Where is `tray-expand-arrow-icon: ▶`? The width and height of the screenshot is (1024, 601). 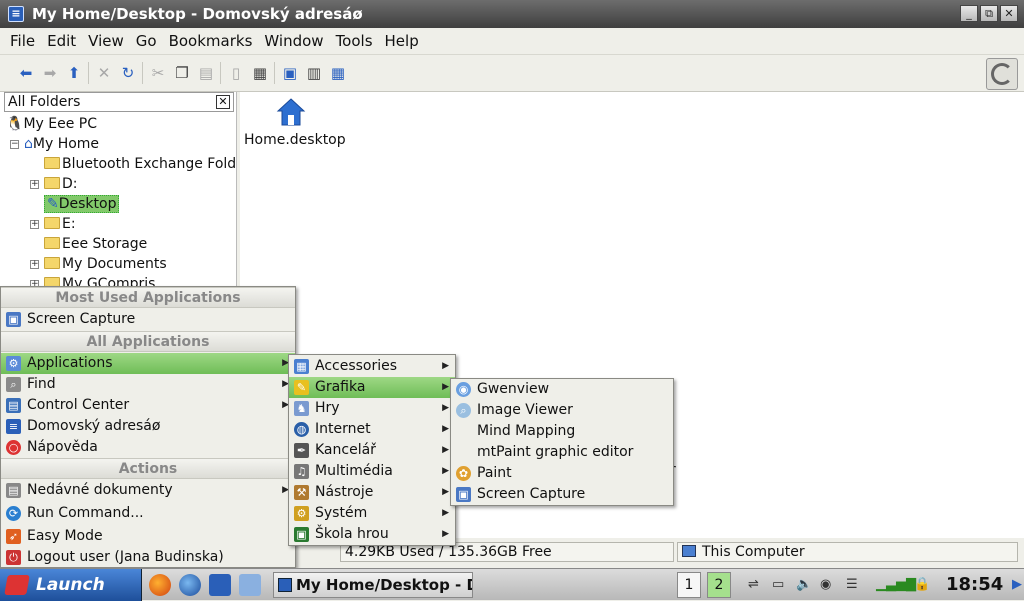
tray-expand-arrow-icon: ▶ is located at coordinates (1017, 585).